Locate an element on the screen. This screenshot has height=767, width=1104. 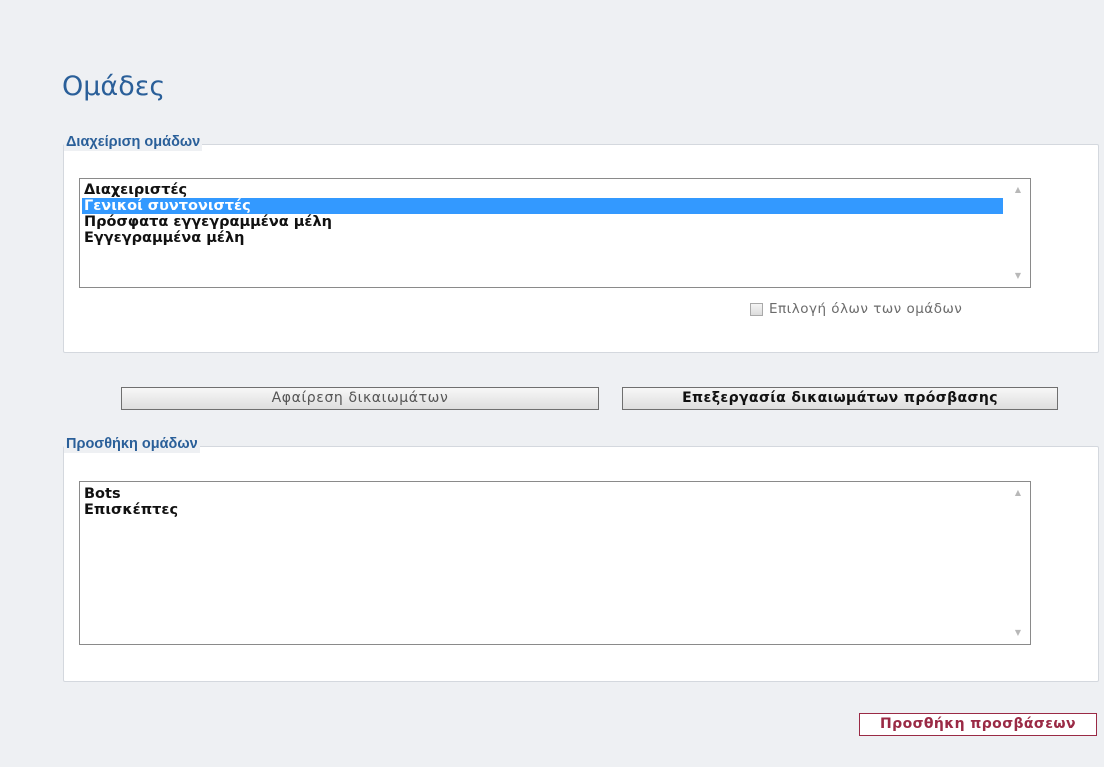
group-option-global-moderators: Γενικοί συντονιστές is located at coordinates (542, 206).